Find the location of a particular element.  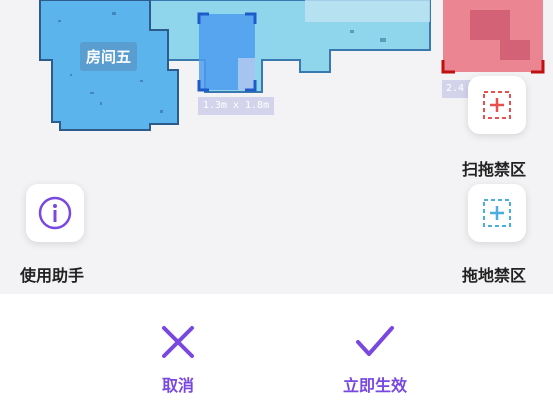

info-icon is located at coordinates (55, 213).